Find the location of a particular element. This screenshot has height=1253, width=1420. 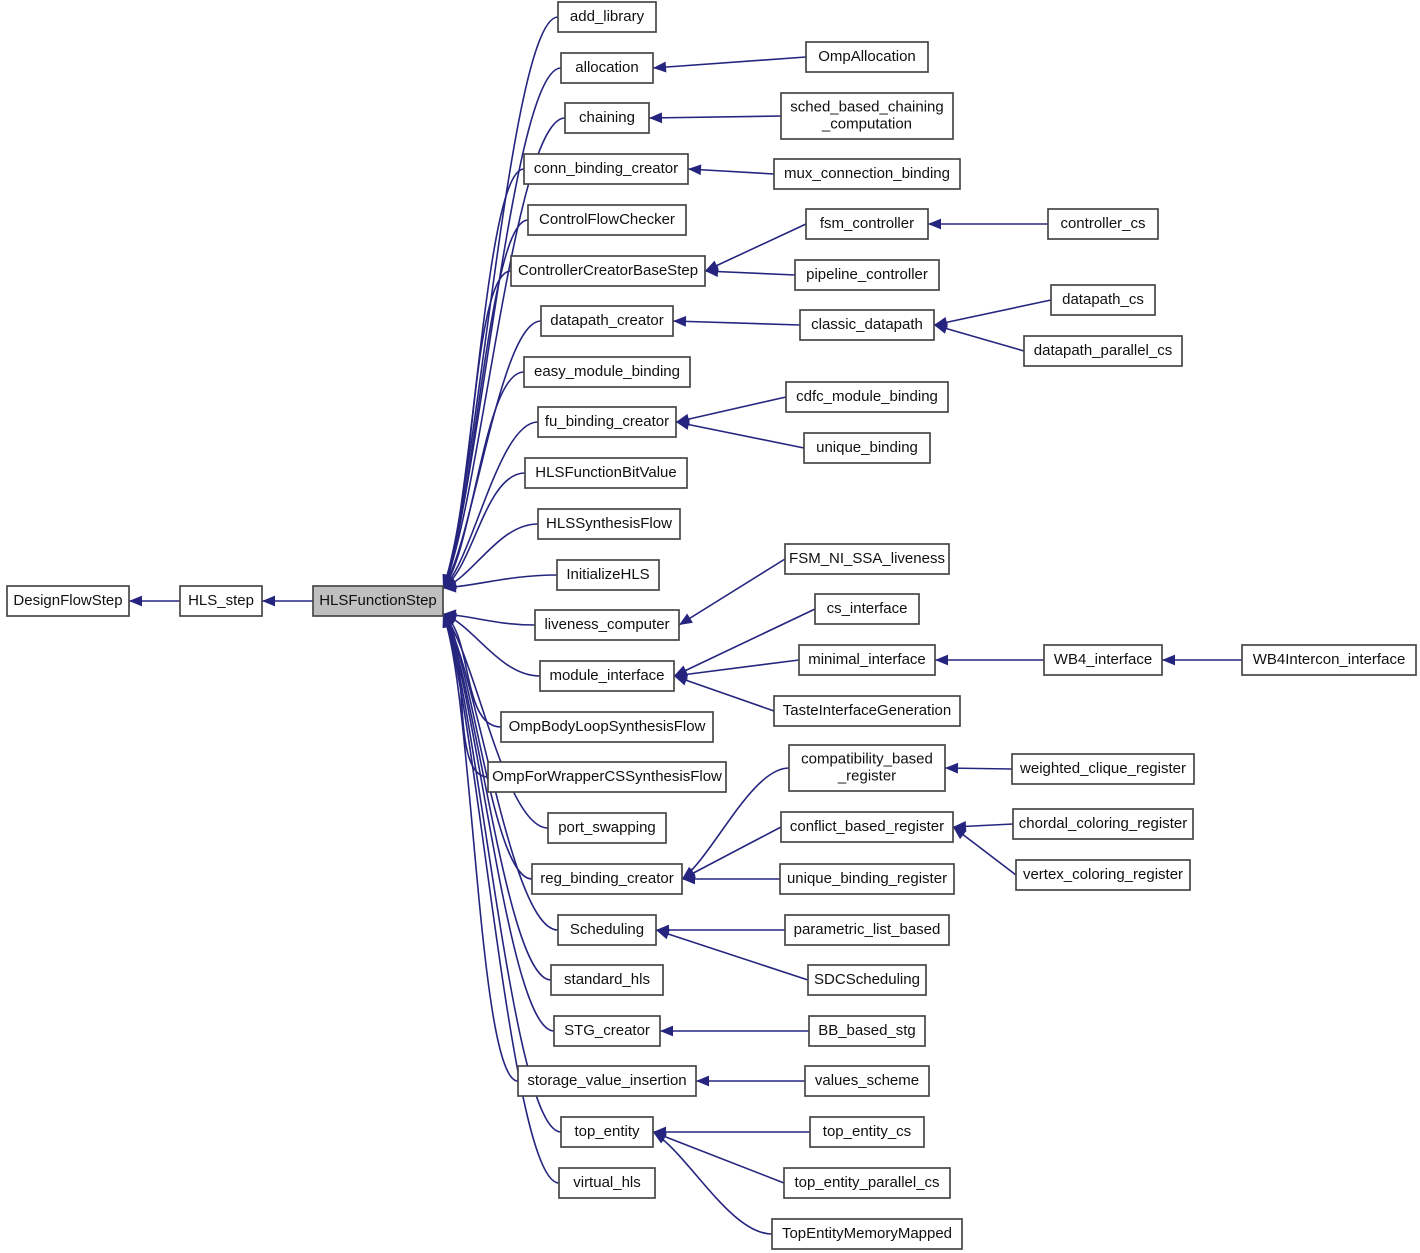

class-node-label: unique_binding is located at coordinates (867, 447).